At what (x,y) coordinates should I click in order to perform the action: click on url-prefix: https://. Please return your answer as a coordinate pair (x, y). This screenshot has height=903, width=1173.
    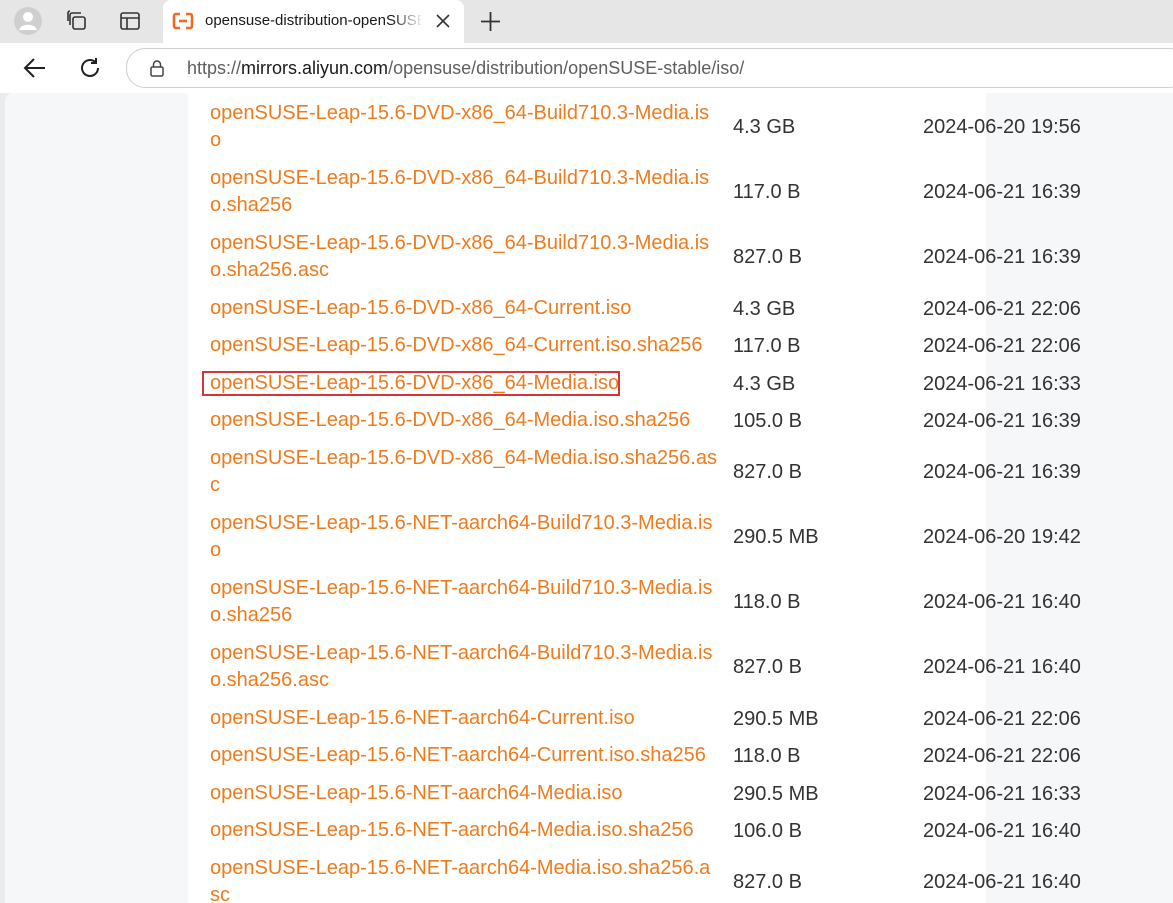
    Looking at the image, I should click on (214, 68).